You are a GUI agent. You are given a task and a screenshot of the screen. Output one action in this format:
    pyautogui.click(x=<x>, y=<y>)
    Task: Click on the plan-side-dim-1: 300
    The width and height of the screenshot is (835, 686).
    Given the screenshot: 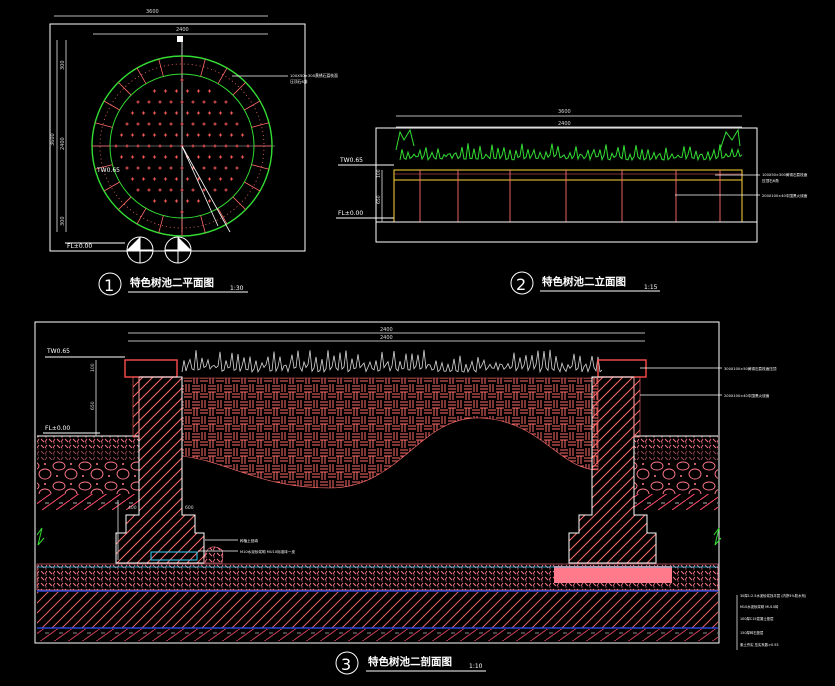 What is the action you would take?
    pyautogui.click(x=63, y=65)
    